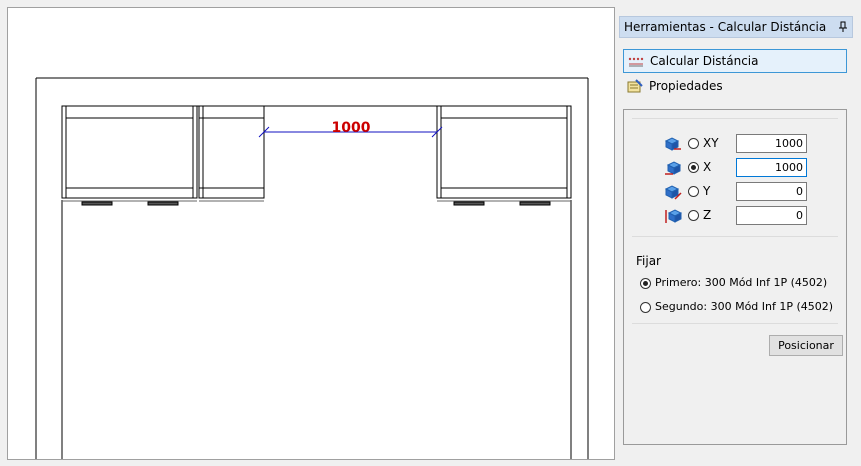  Describe the element at coordinates (693, 215) in the screenshot. I see `radio-z` at that location.